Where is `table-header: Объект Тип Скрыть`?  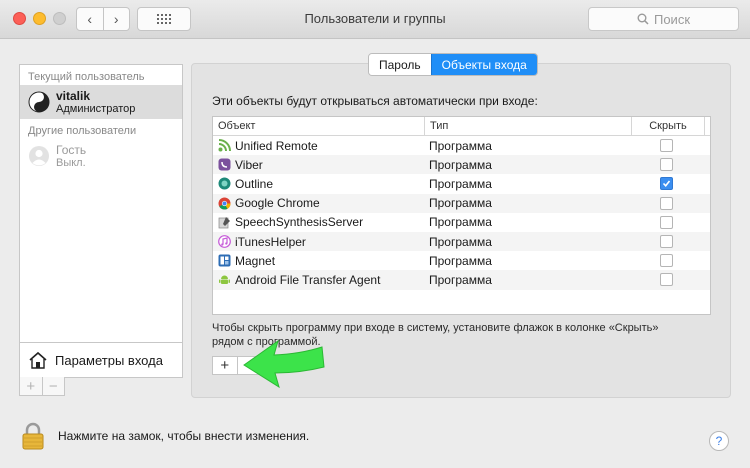
table-header: Объект Тип Скрыть is located at coordinates (461, 126).